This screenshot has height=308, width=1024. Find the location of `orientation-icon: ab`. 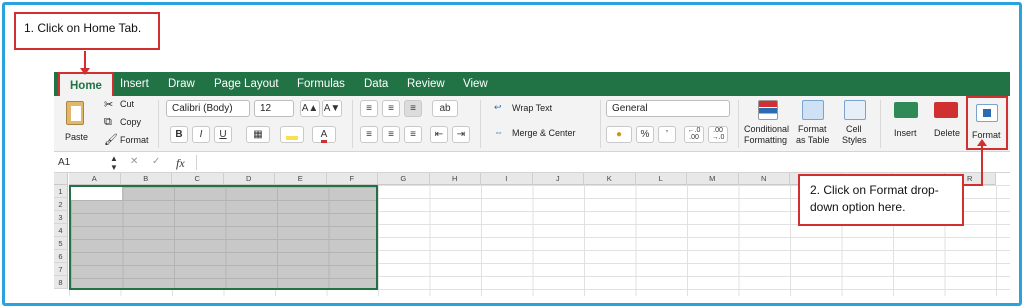

orientation-icon: ab is located at coordinates (445, 108).